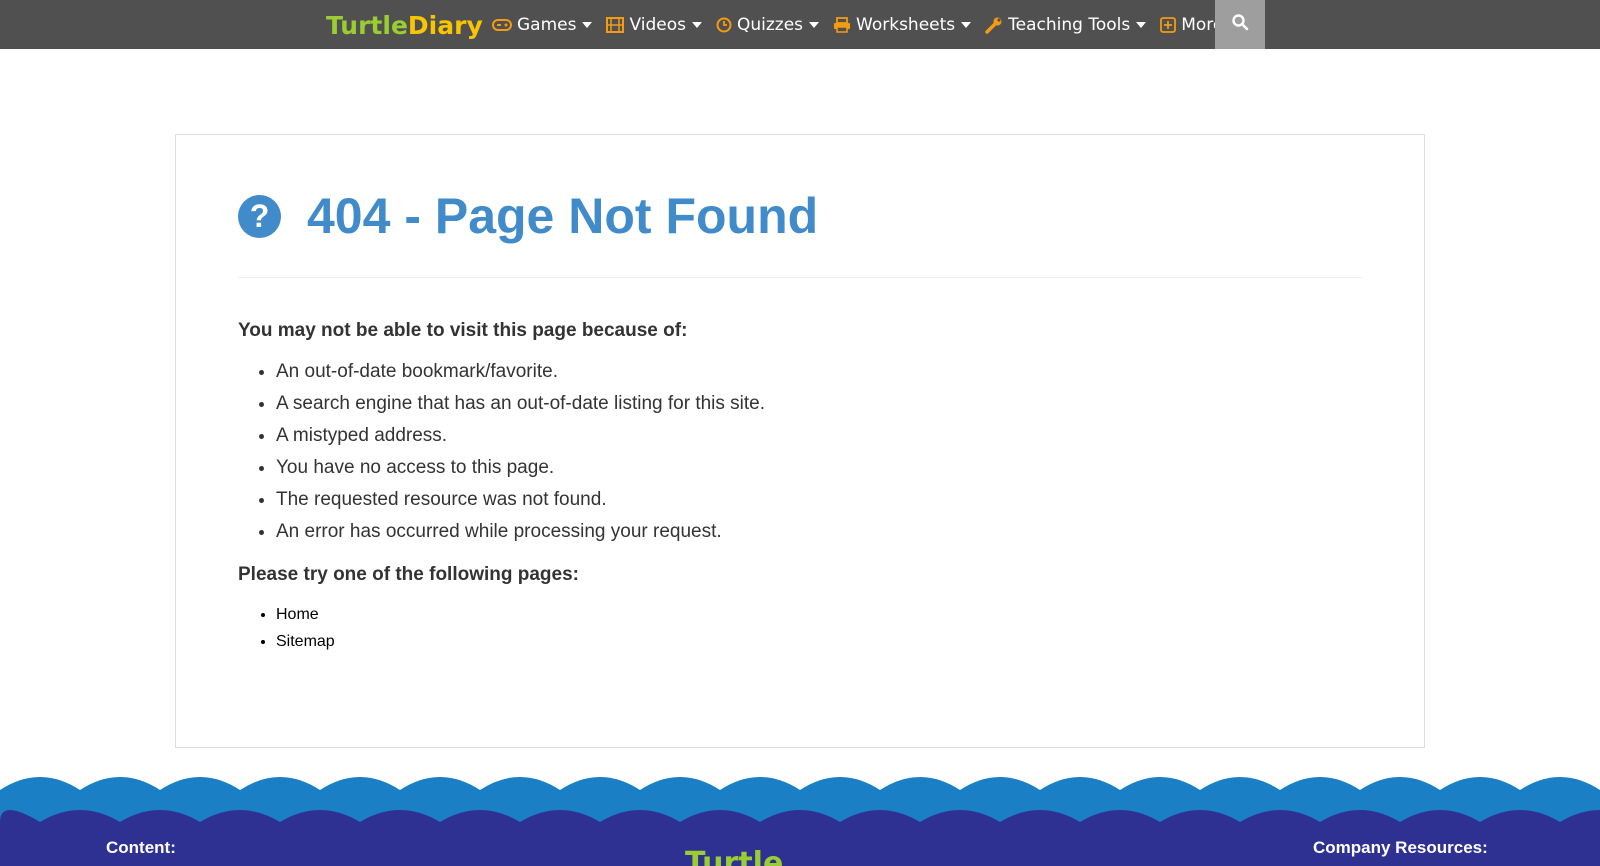 This screenshot has height=866, width=1600. What do you see at coordinates (547, 24) in the screenshot?
I see `nav-item-label: Games` at bounding box center [547, 24].